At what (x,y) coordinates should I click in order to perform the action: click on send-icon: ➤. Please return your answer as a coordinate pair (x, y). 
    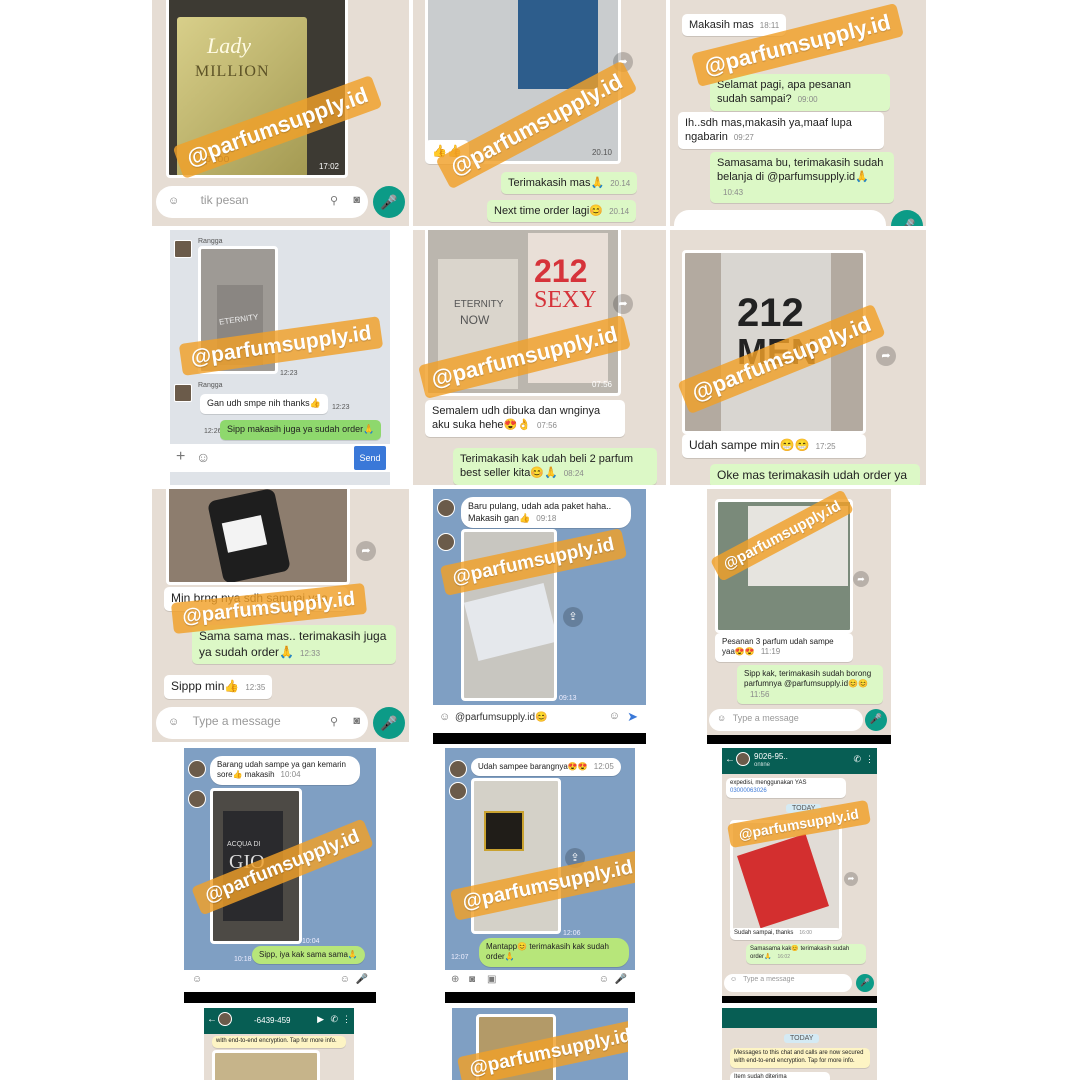
    Looking at the image, I should click on (632, 717).